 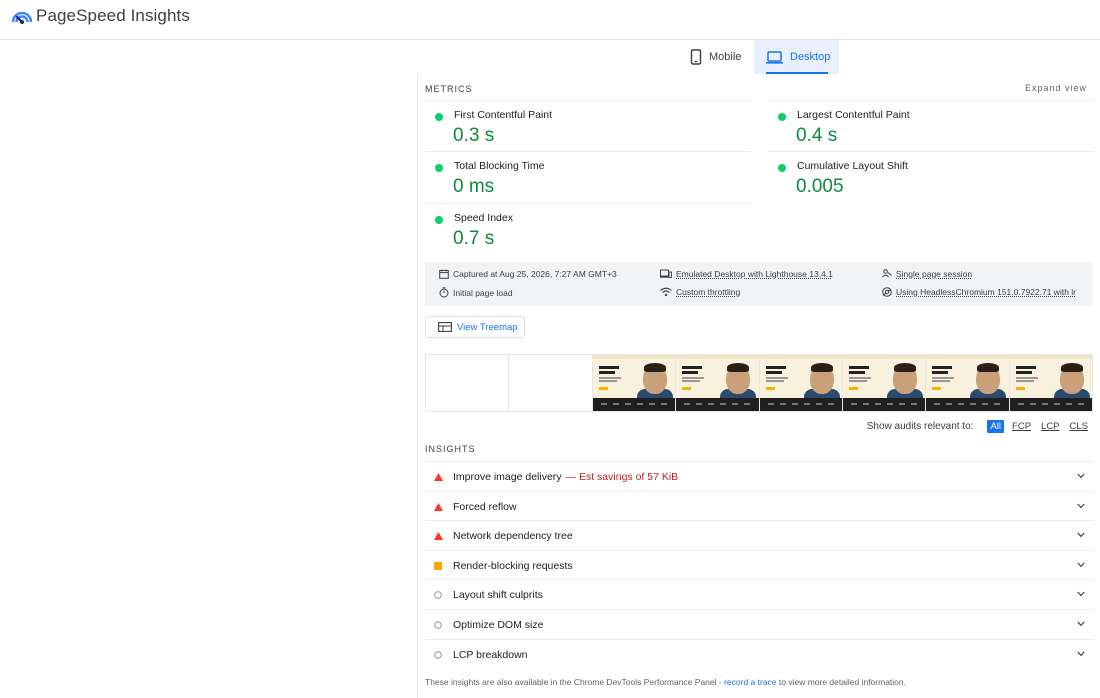 I want to click on devices-icon, so click(x=666, y=273).